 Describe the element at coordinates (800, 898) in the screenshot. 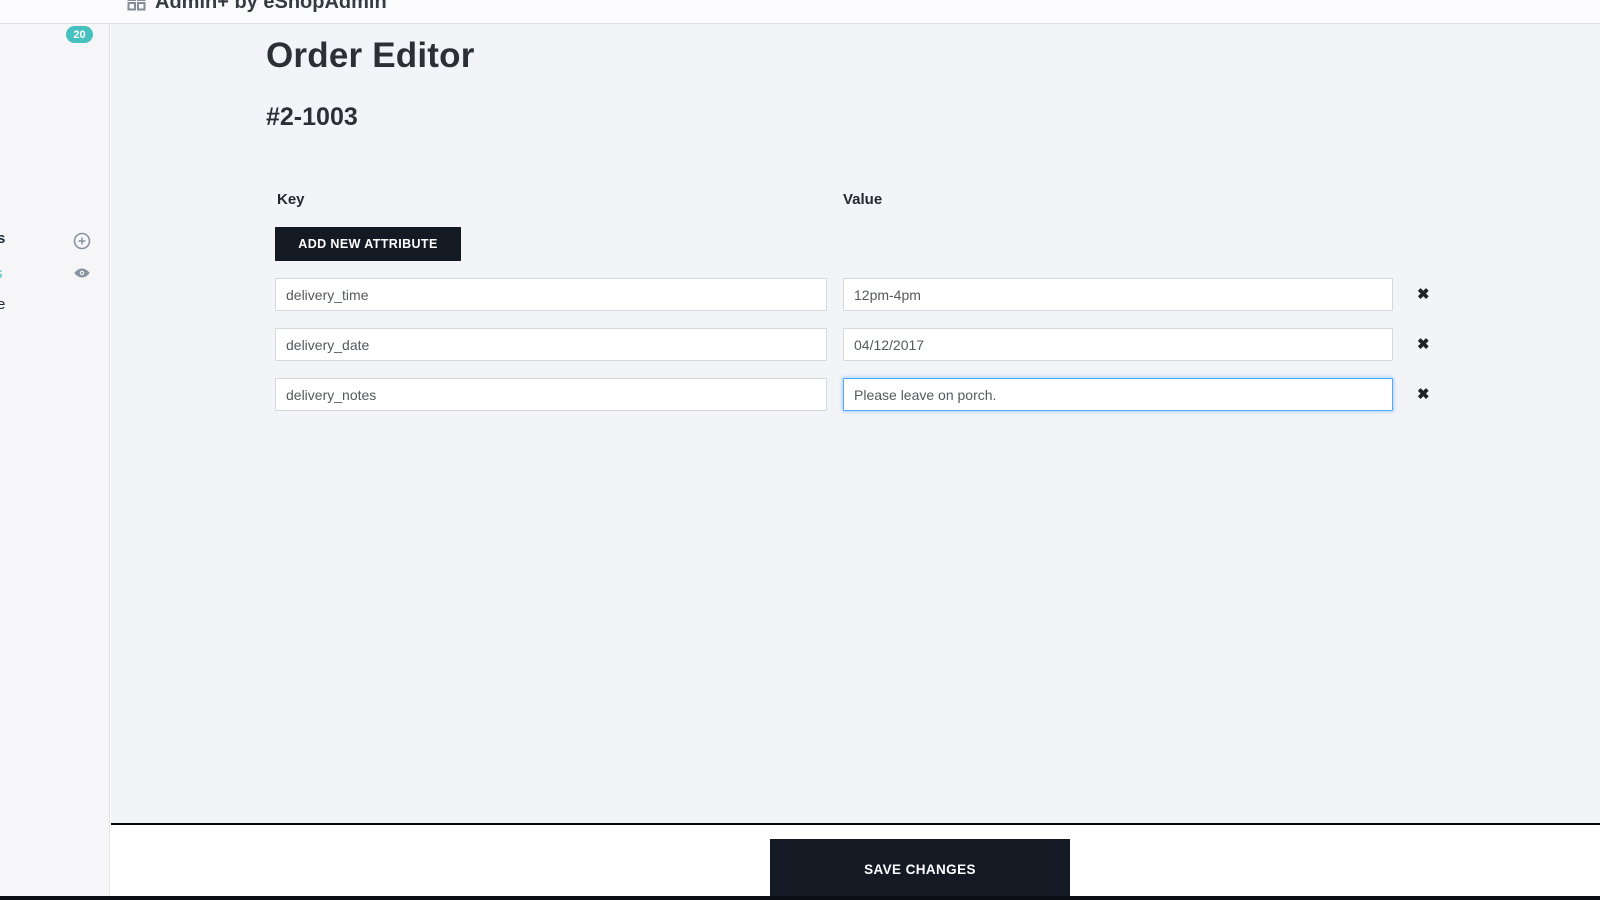

I see `bottom-border-bar` at that location.